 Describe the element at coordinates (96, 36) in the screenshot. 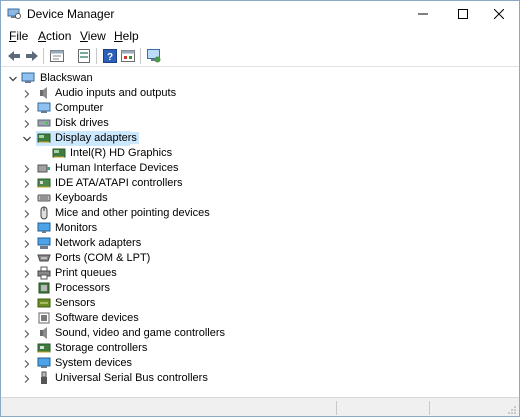

I see `menu-view-label: iew` at that location.